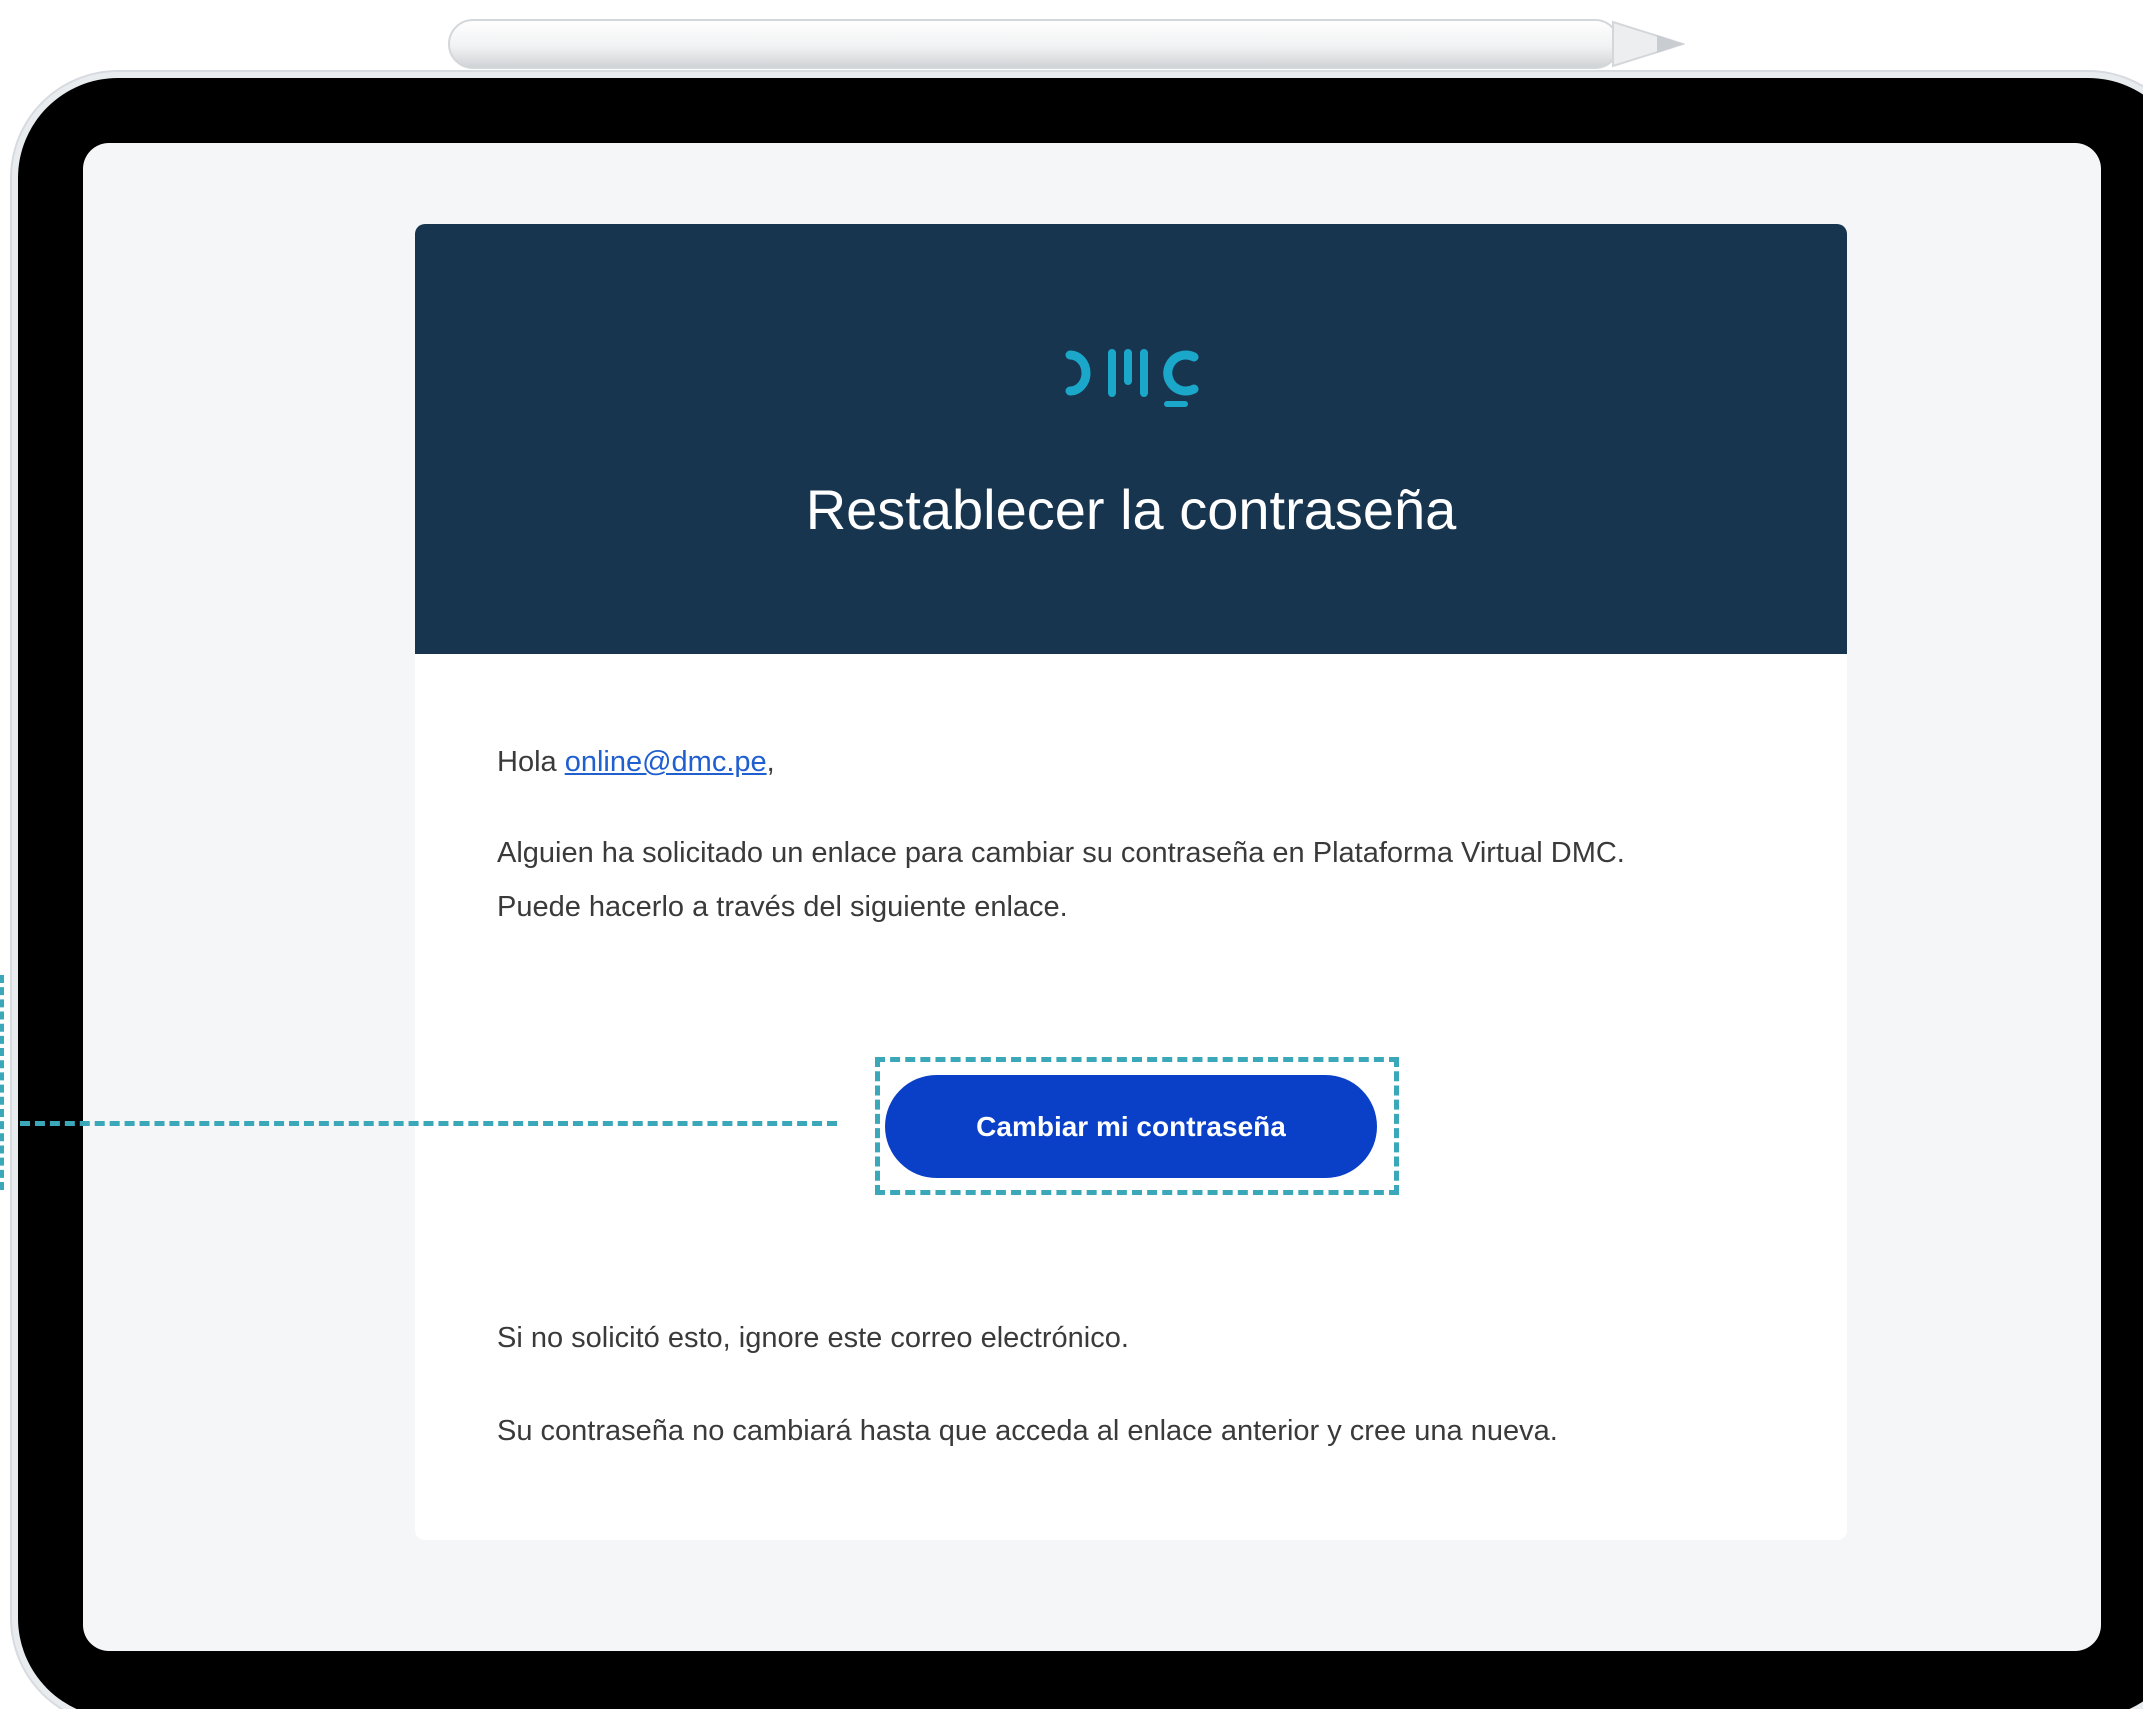 The height and width of the screenshot is (1709, 2143). I want to click on greeting-prefix: Hola, so click(531, 762).